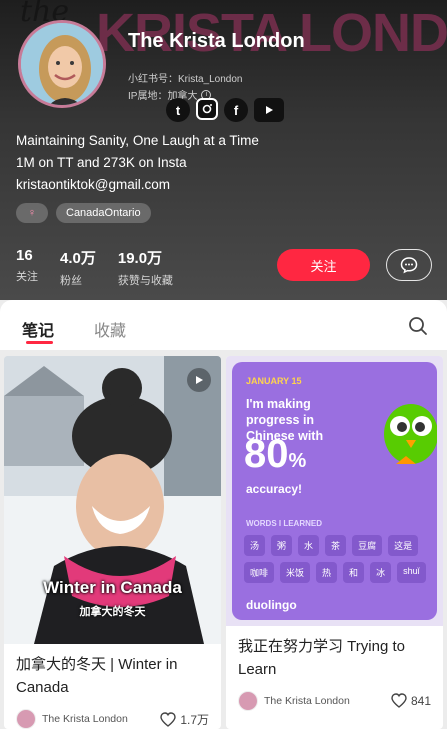  What do you see at coordinates (295, 572) in the screenshot?
I see `duo-word: 米饭` at bounding box center [295, 572].